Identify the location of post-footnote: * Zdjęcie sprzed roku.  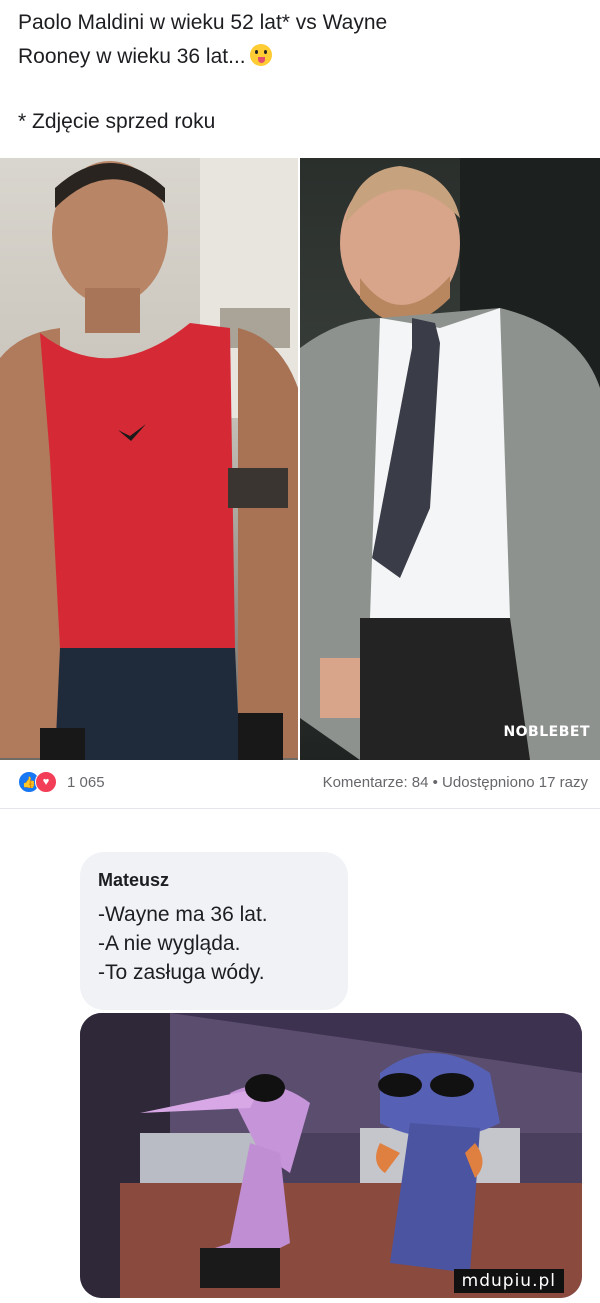
(117, 121).